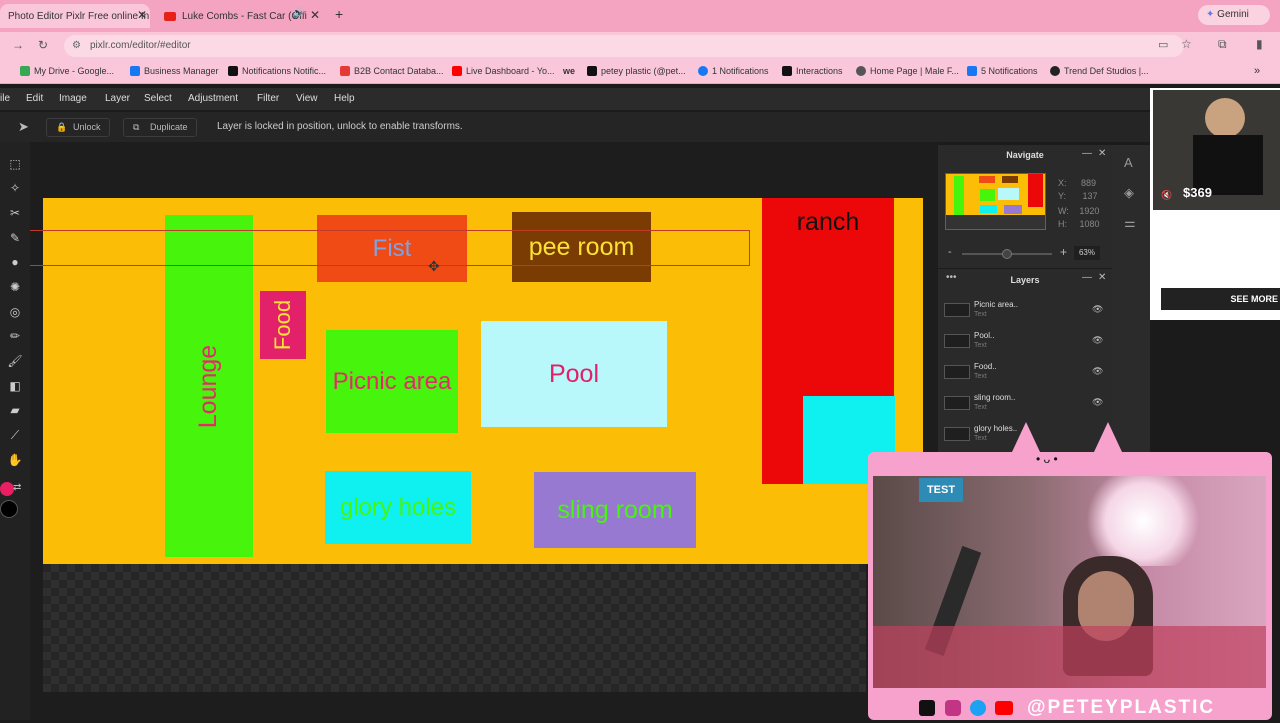 Image resolution: width=1280 pixels, height=723 pixels. Describe the element at coordinates (160, 127) in the screenshot. I see `duplicate-button: ⧉ Duplicate` at that location.